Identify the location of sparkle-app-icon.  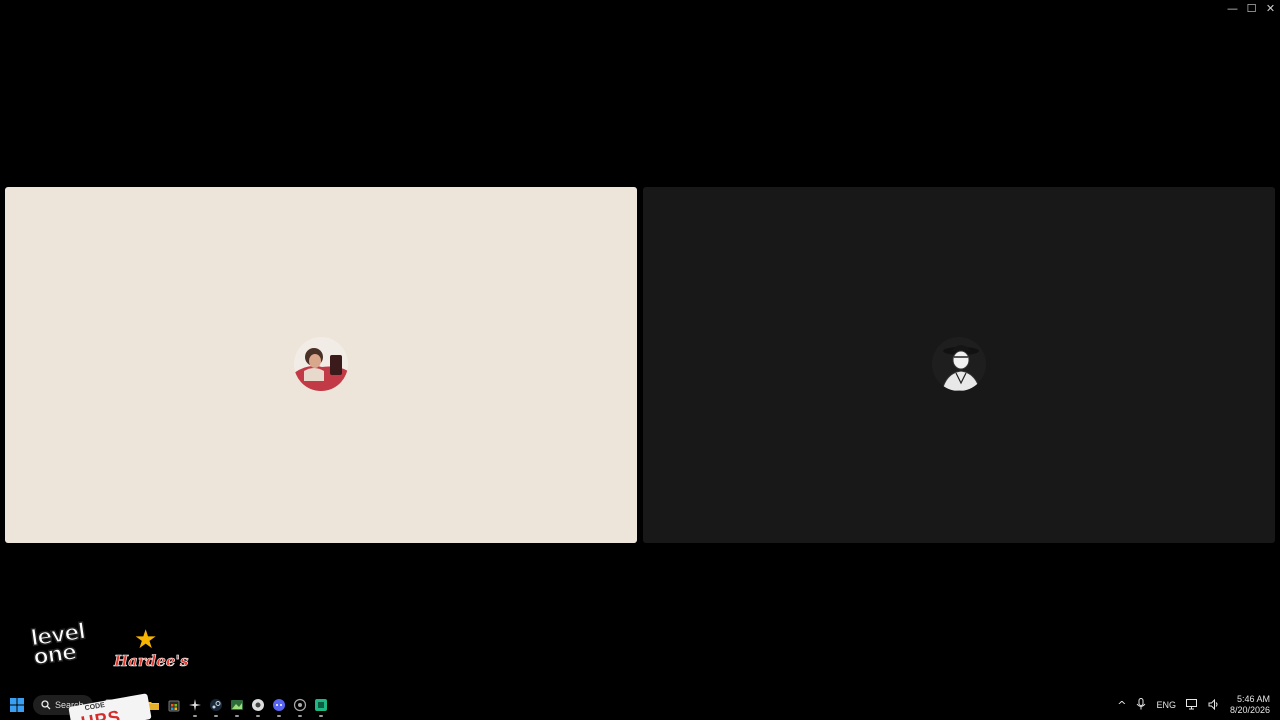
(195, 706).